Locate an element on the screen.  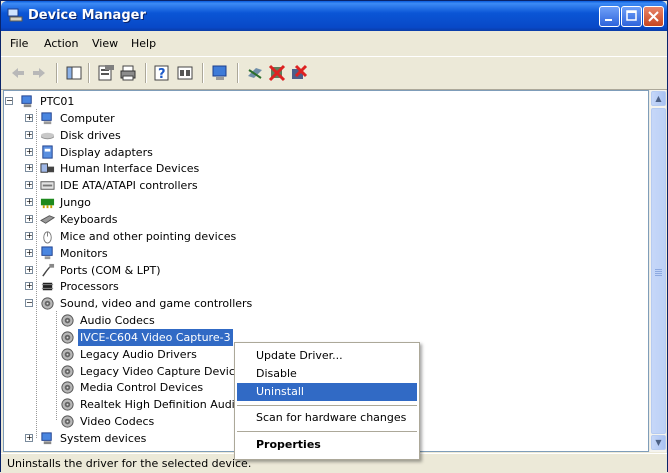
vertical-scrollbar: ▲ ▼ is located at coordinates (657, 271).